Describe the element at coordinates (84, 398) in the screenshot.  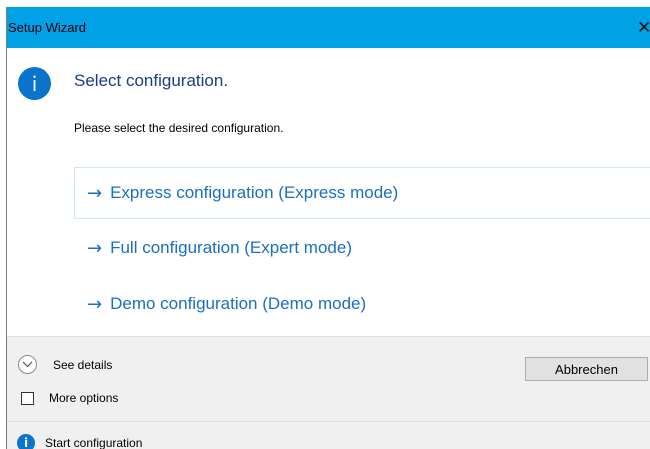
I see `more-options-label: More options` at that location.